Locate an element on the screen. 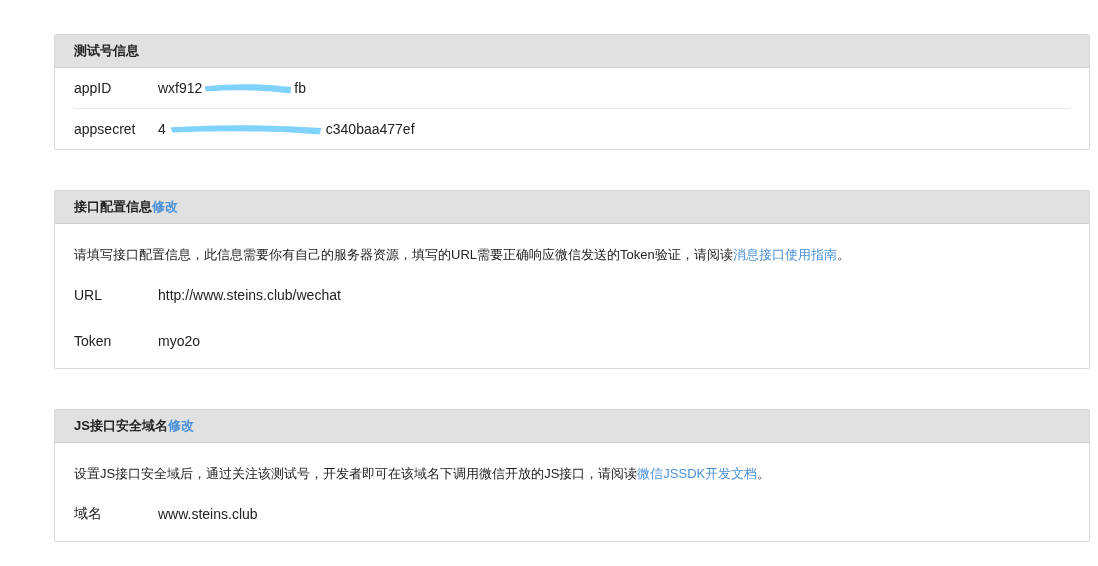  guide-link: 消息接口使用指南 is located at coordinates (784, 254).